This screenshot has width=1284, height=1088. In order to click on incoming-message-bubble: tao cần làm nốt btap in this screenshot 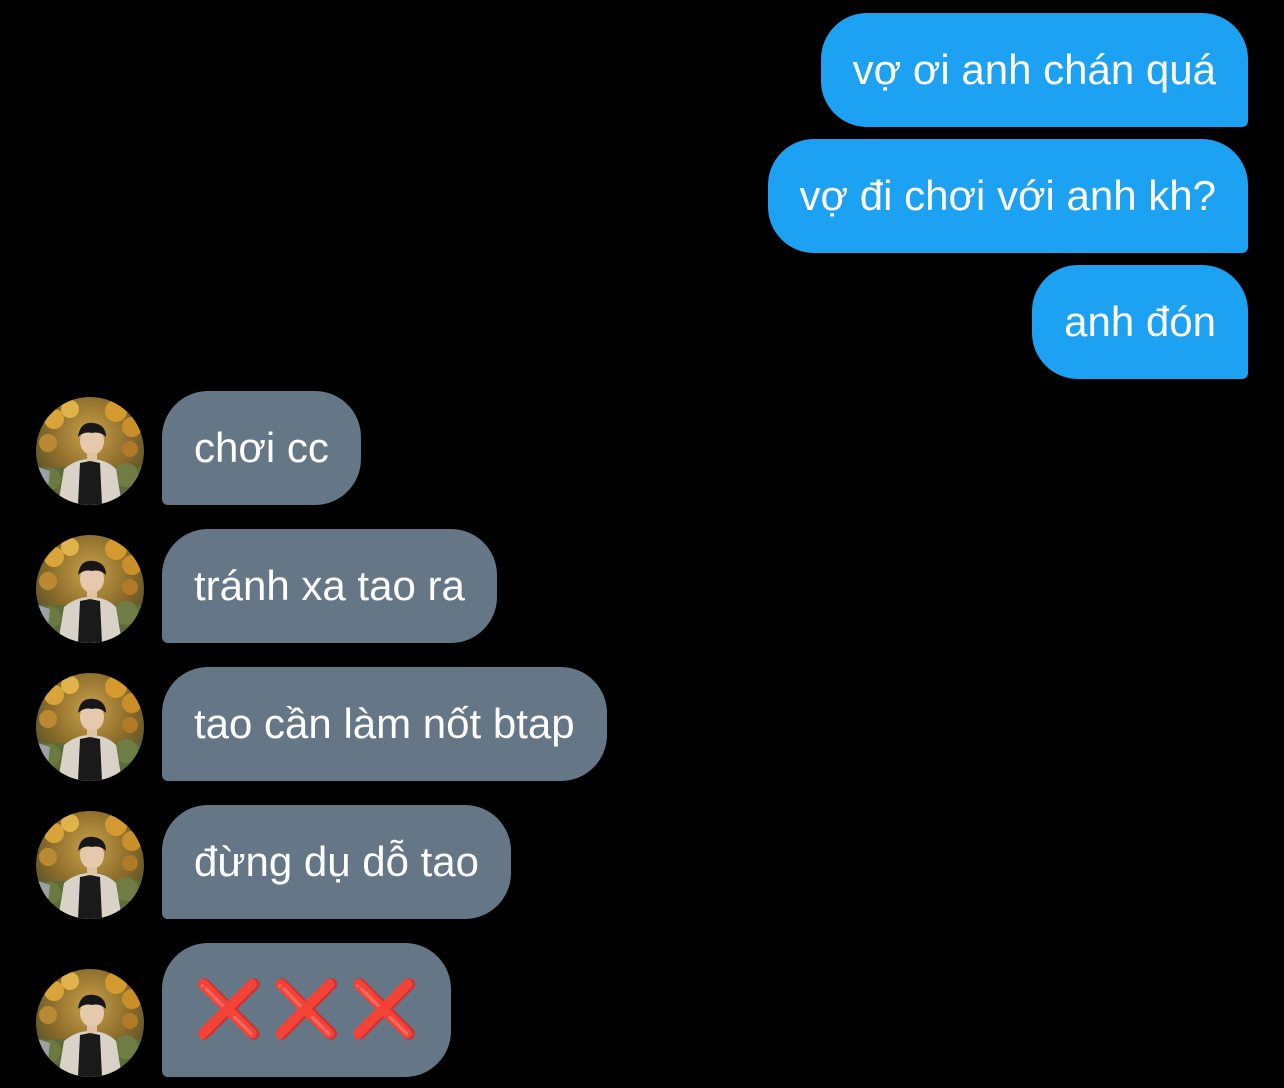, I will do `click(384, 724)`.